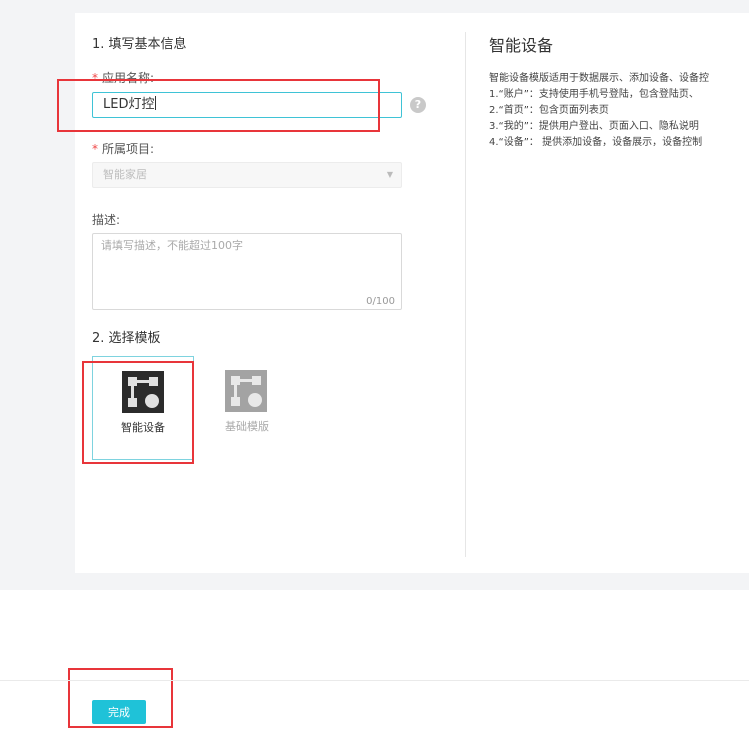  I want to click on preview-description-line: 2.“首页”：包含页面列表页, so click(549, 110).